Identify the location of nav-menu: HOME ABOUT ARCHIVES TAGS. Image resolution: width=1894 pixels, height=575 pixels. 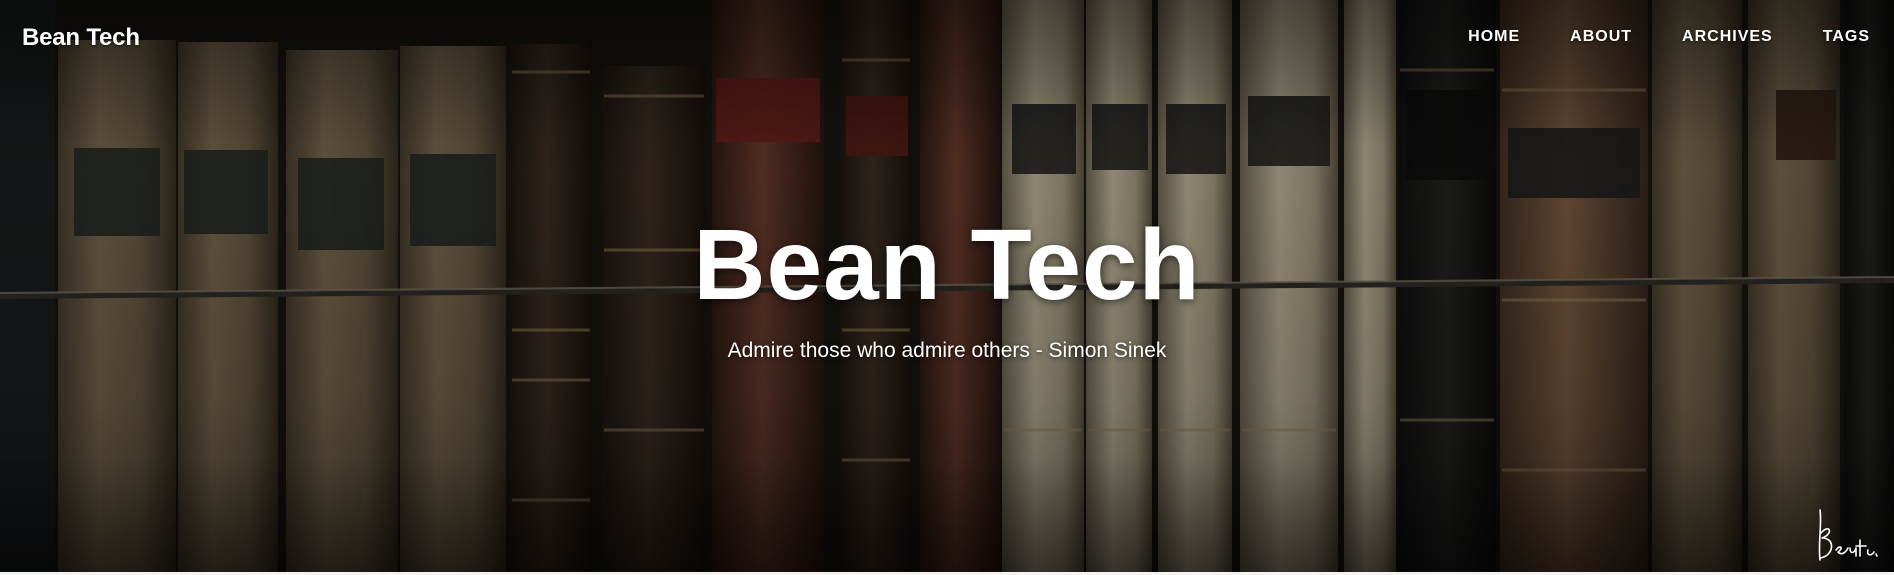
(1644, 37).